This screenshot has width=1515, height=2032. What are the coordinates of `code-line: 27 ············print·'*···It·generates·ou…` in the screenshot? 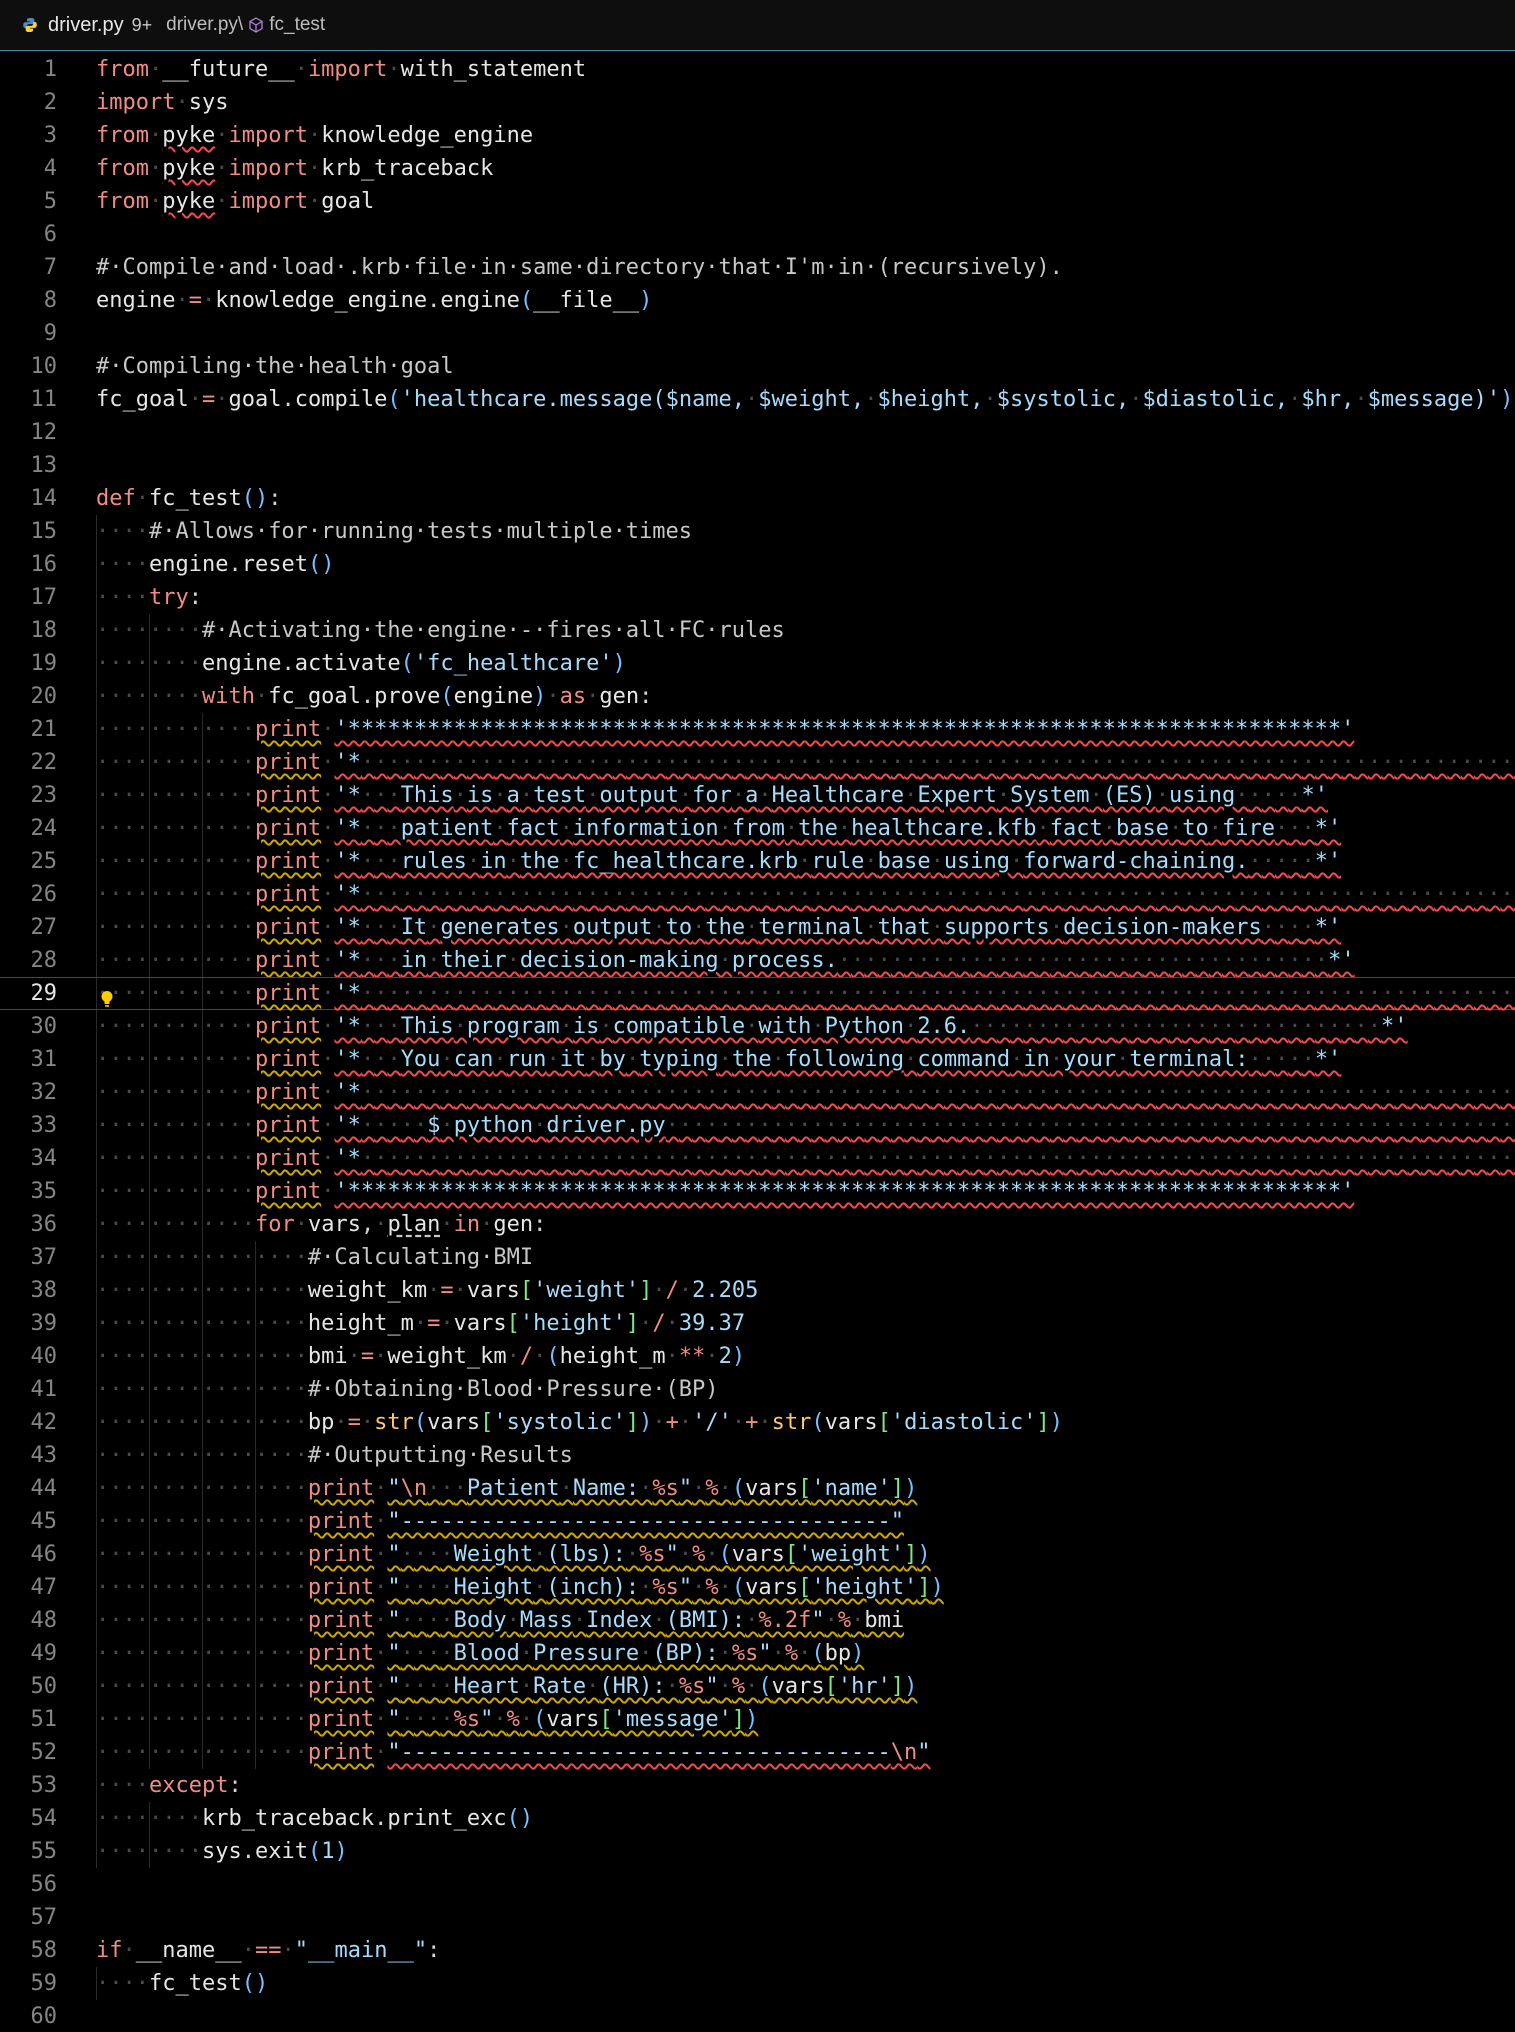 It's located at (757, 927).